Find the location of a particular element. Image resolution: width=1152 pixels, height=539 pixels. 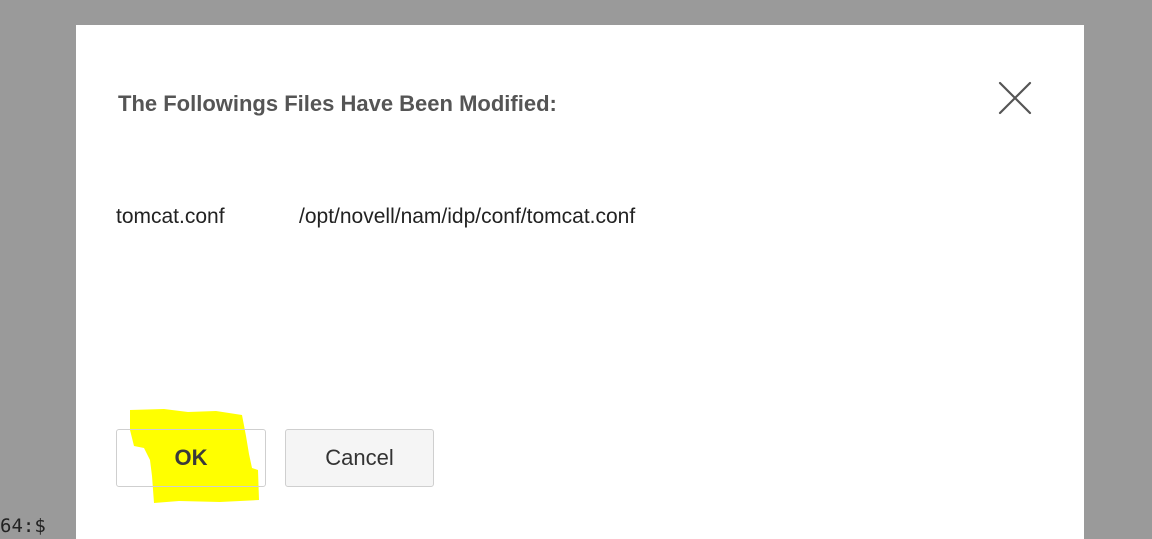

file-path: /opt/novell/nam/idp/conf/tomcat.conf is located at coordinates (467, 216).